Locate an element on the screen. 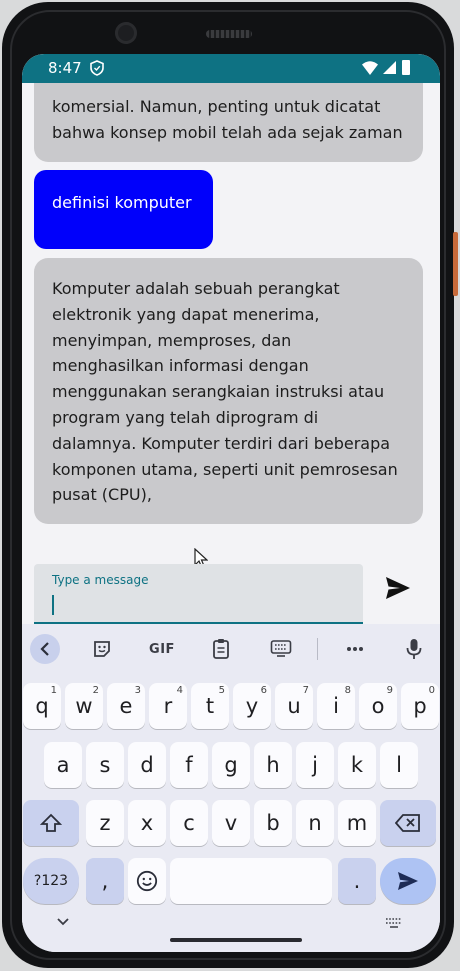 The width and height of the screenshot is (460, 971). key-l: l is located at coordinates (399, 765).